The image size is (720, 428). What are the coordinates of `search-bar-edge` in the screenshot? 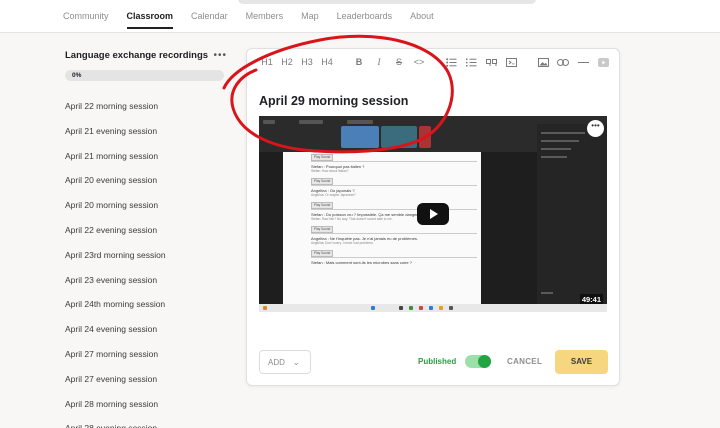 It's located at (387, 2).